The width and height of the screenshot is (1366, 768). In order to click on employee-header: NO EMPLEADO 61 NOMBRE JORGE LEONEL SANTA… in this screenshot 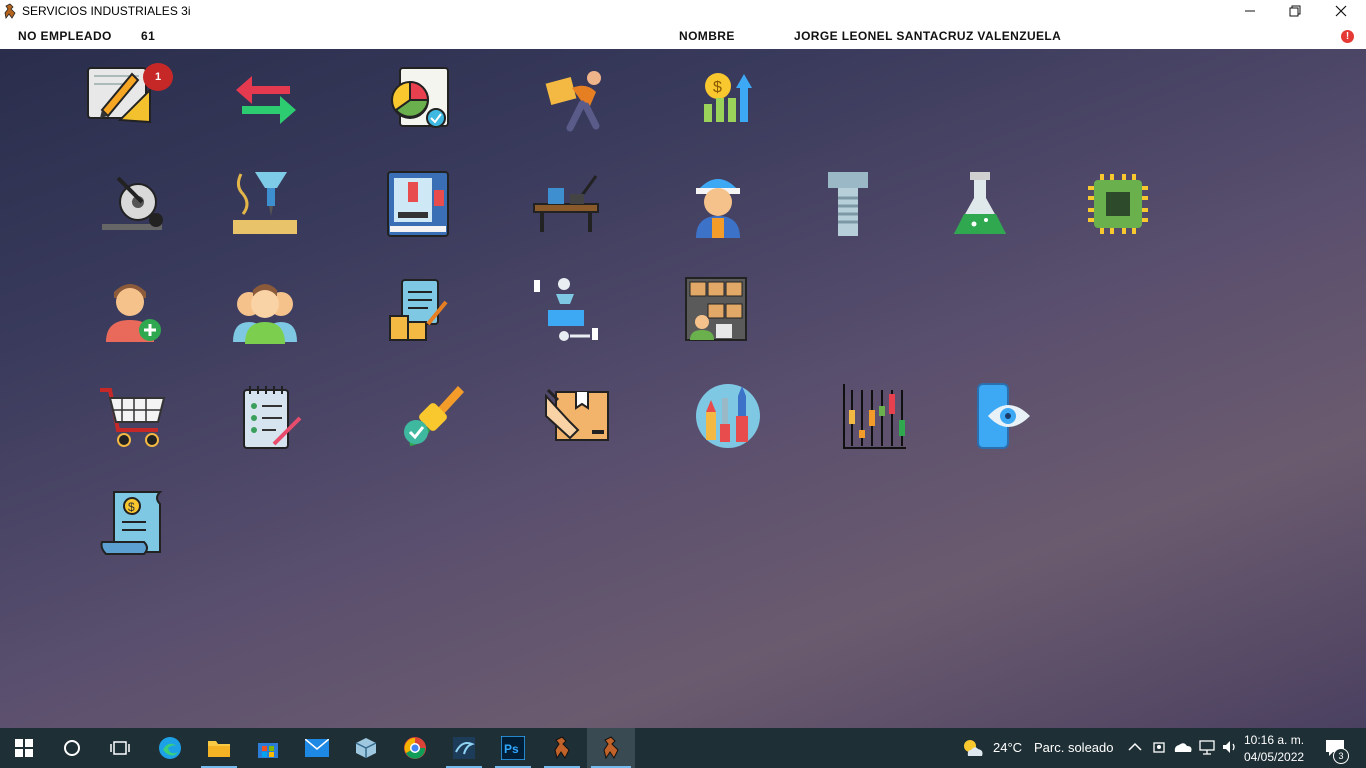, I will do `click(683, 35)`.